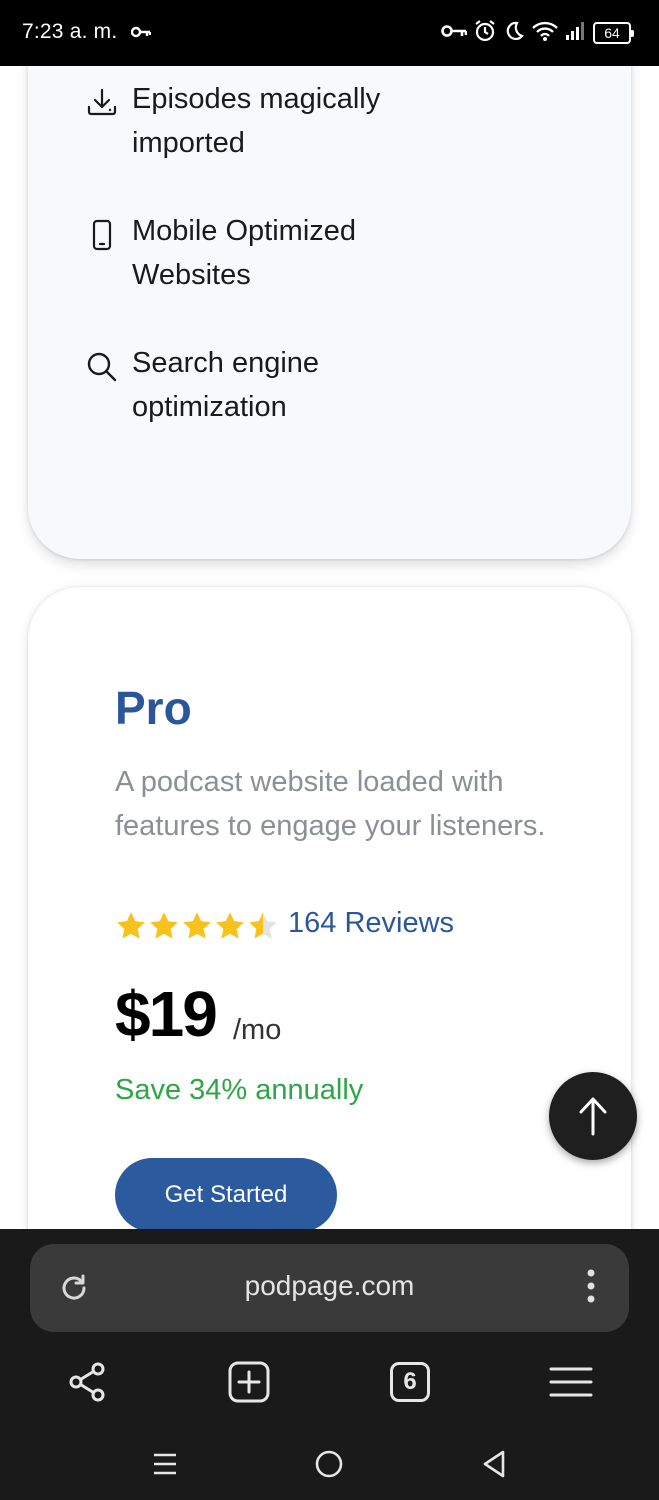 The width and height of the screenshot is (659, 1500). Describe the element at coordinates (102, 367) in the screenshot. I see `search-icon` at that location.